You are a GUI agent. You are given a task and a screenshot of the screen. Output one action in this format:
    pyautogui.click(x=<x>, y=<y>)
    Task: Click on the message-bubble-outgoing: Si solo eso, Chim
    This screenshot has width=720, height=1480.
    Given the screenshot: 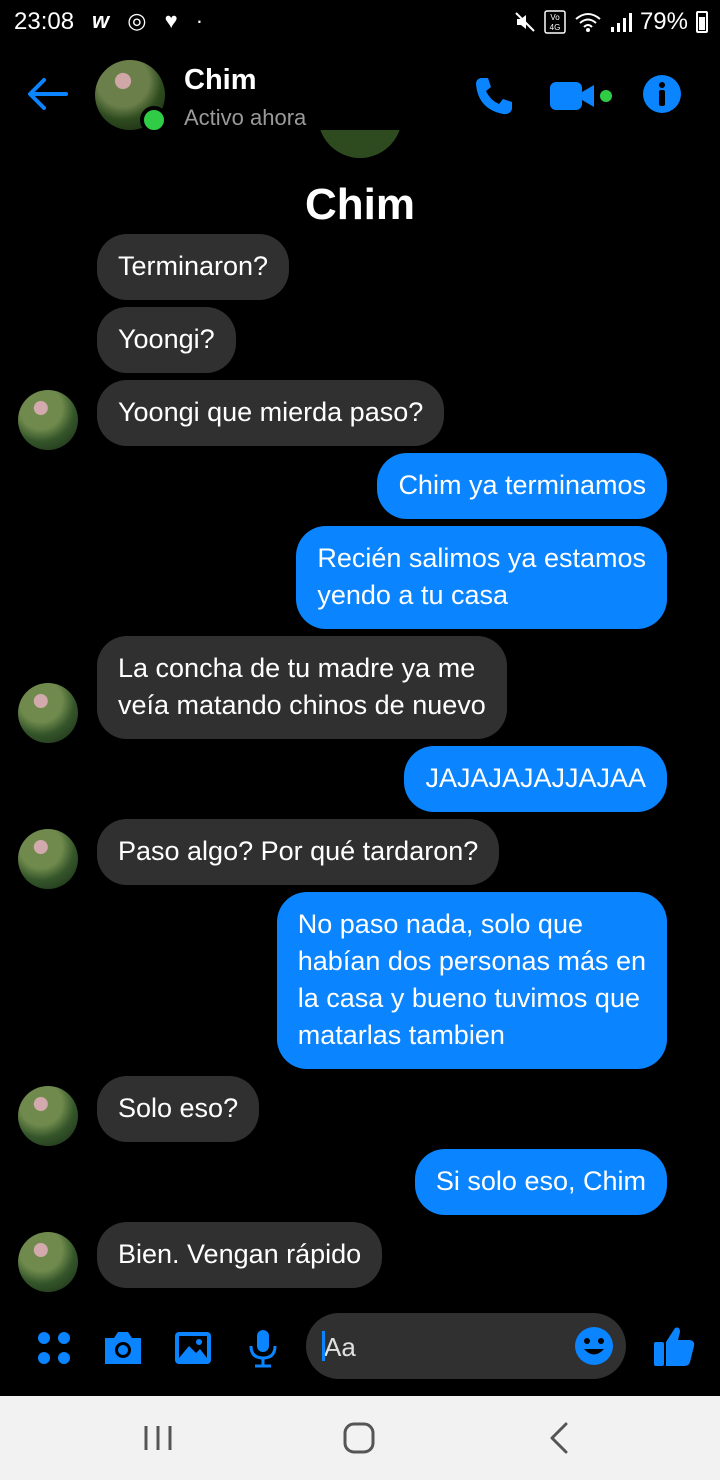 What is the action you would take?
    pyautogui.click(x=540, y=1182)
    